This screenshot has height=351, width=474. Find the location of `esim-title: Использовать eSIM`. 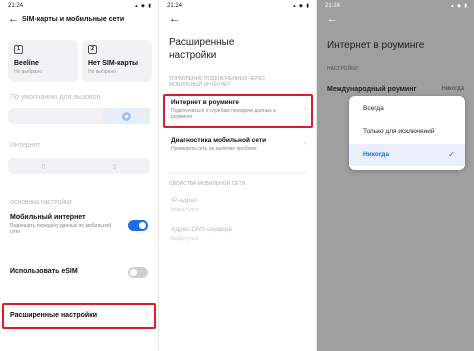

esim-title: Использовать eSIM is located at coordinates (44, 271).